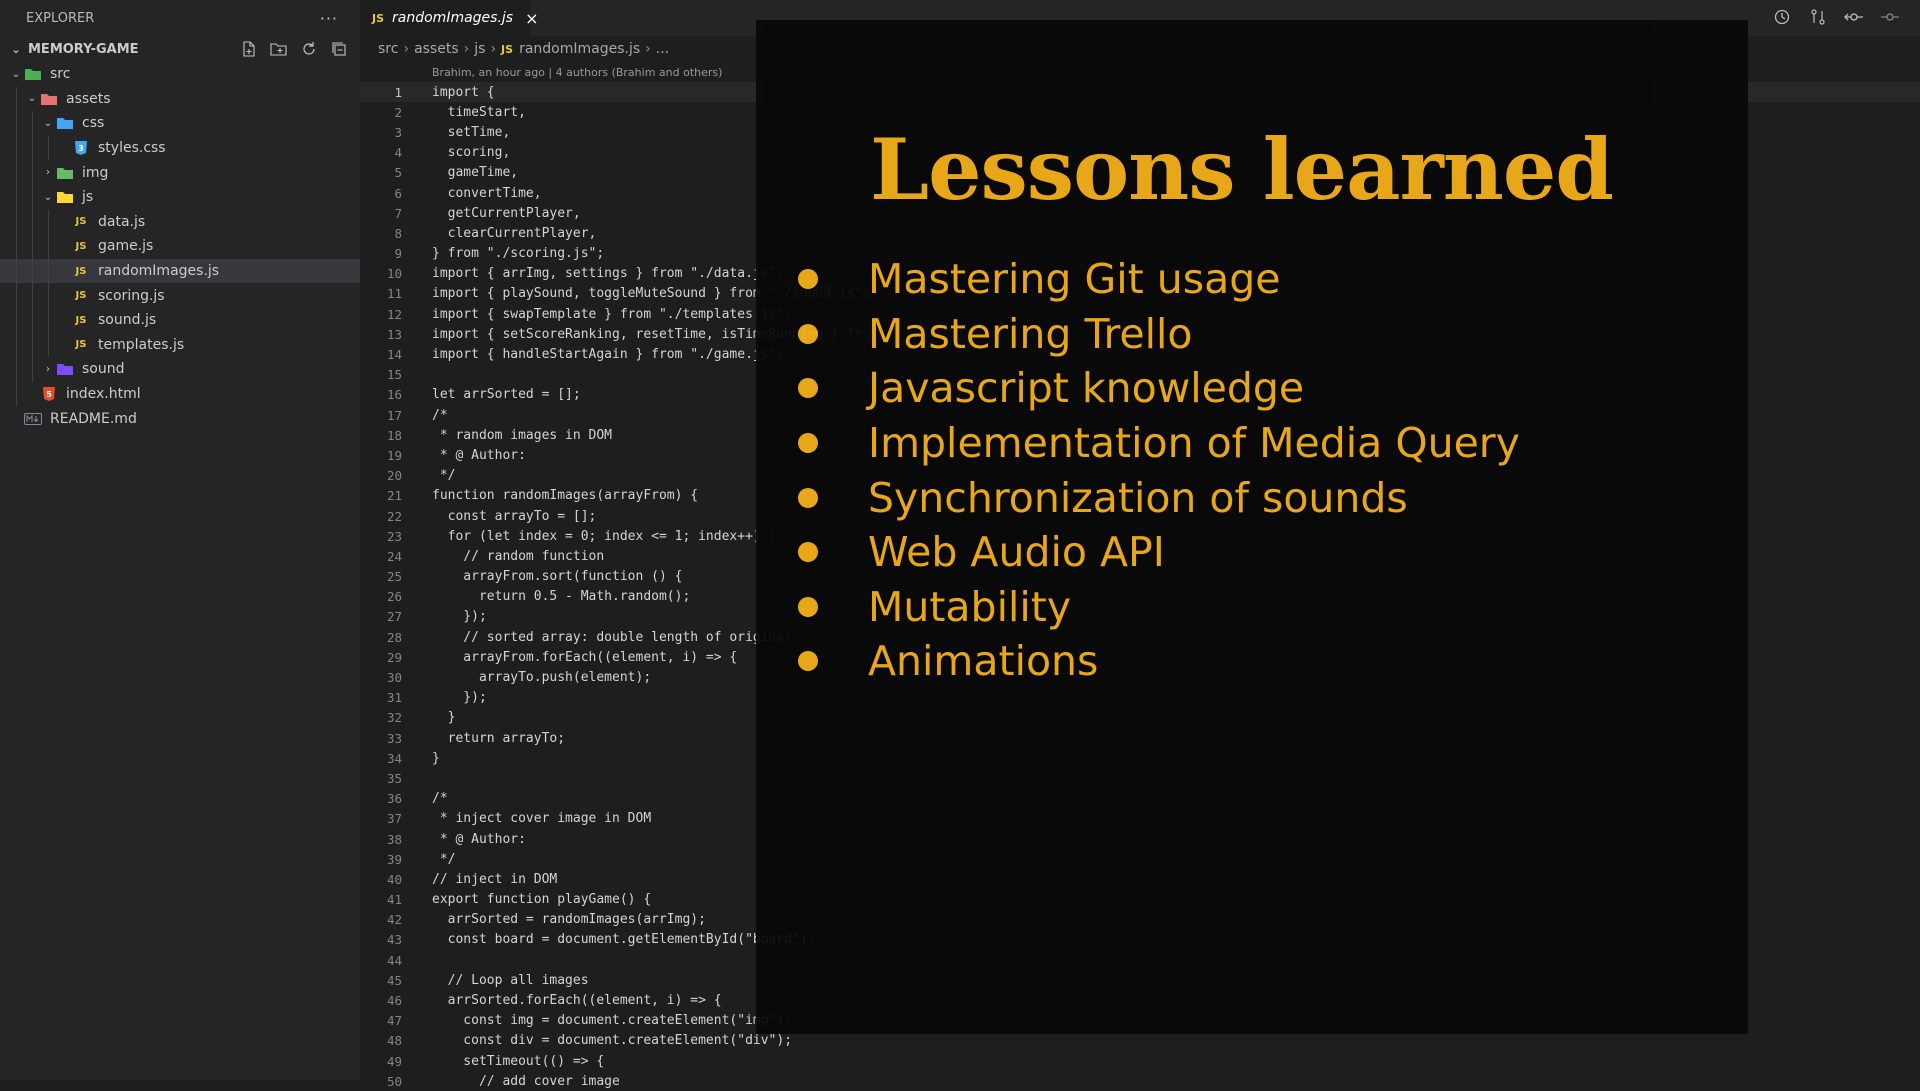 This screenshot has height=1091, width=1920. What do you see at coordinates (394, 577) in the screenshot?
I see `line-number: 25` at bounding box center [394, 577].